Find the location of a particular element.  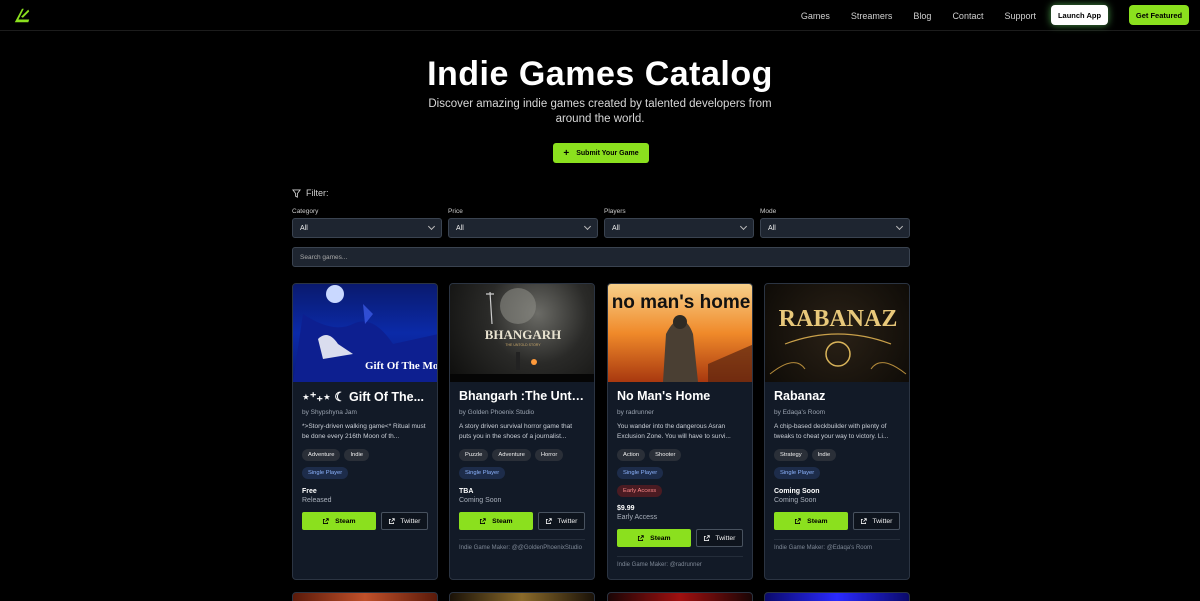

filter-label: Filter: is located at coordinates (317, 193).